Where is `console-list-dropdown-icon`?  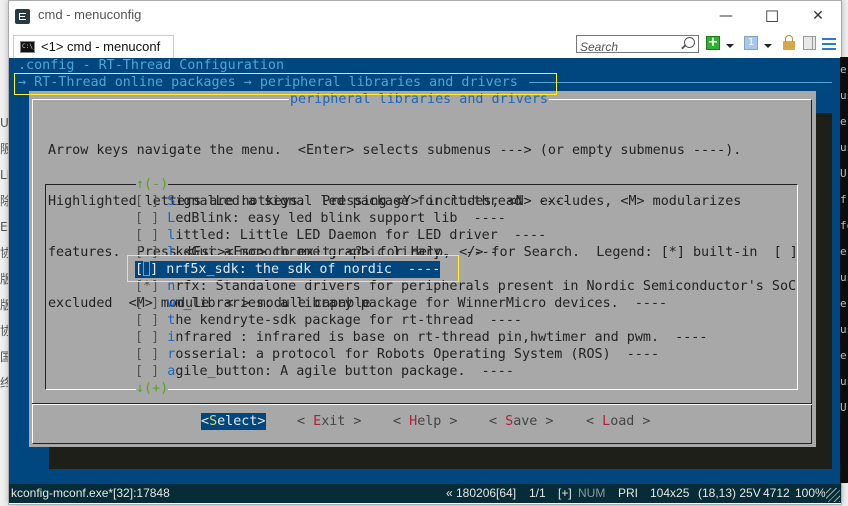
console-list-dropdown-icon is located at coordinates (768, 46).